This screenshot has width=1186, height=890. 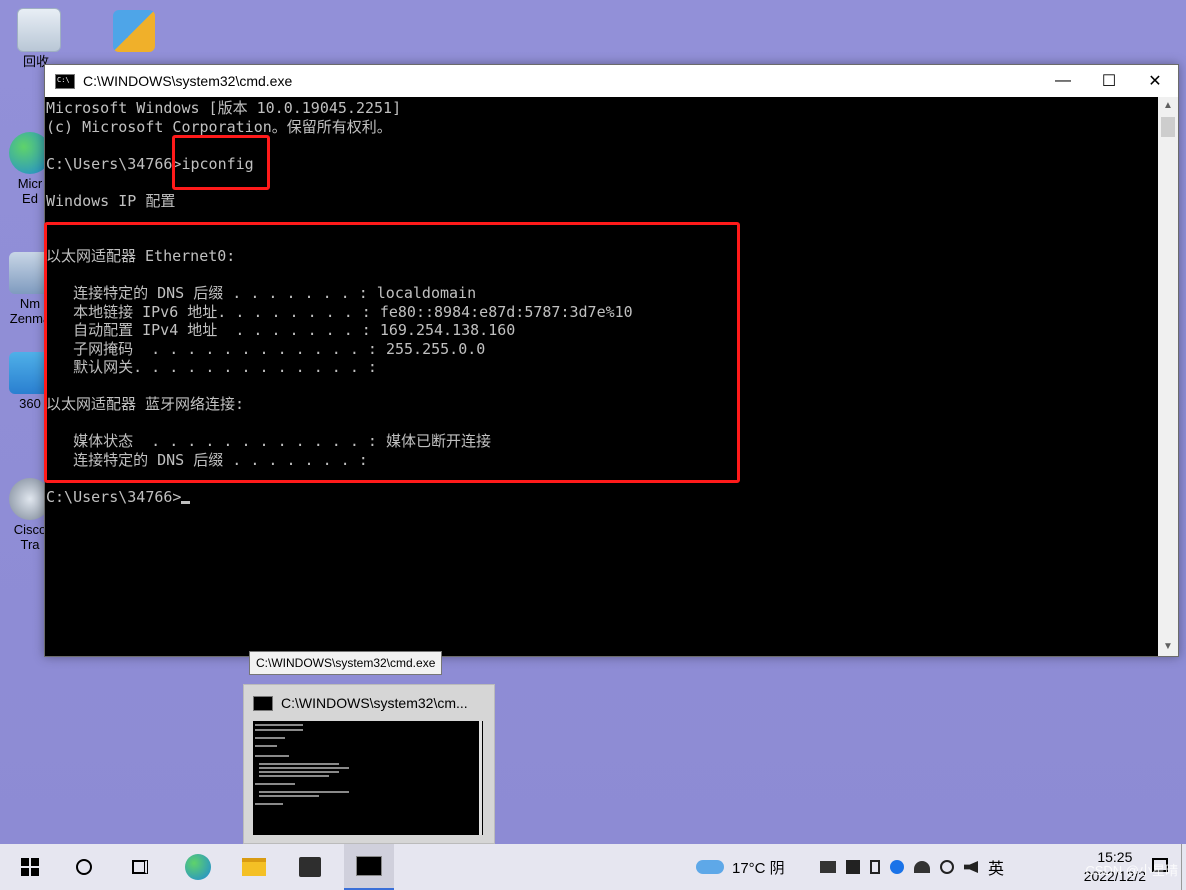 I want to click on task-view-icon, so click(x=140, y=867).